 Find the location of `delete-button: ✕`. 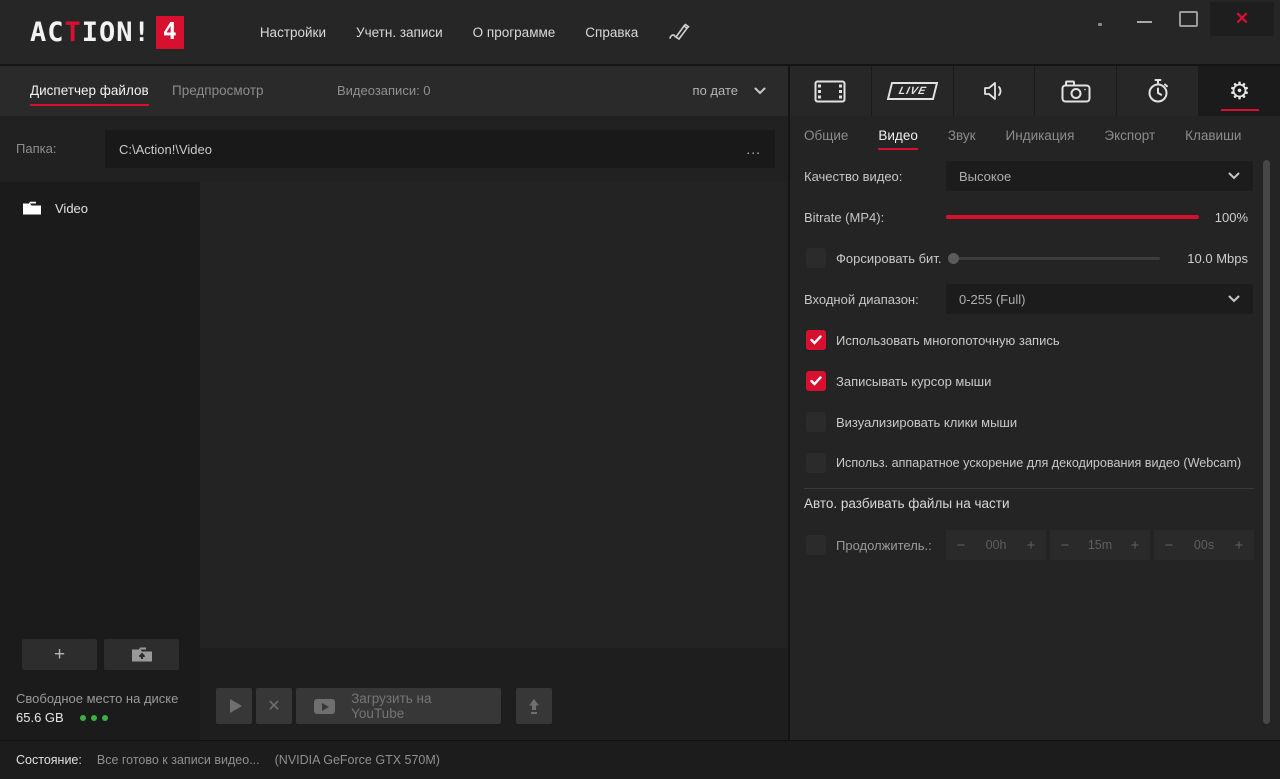

delete-button: ✕ is located at coordinates (274, 706).